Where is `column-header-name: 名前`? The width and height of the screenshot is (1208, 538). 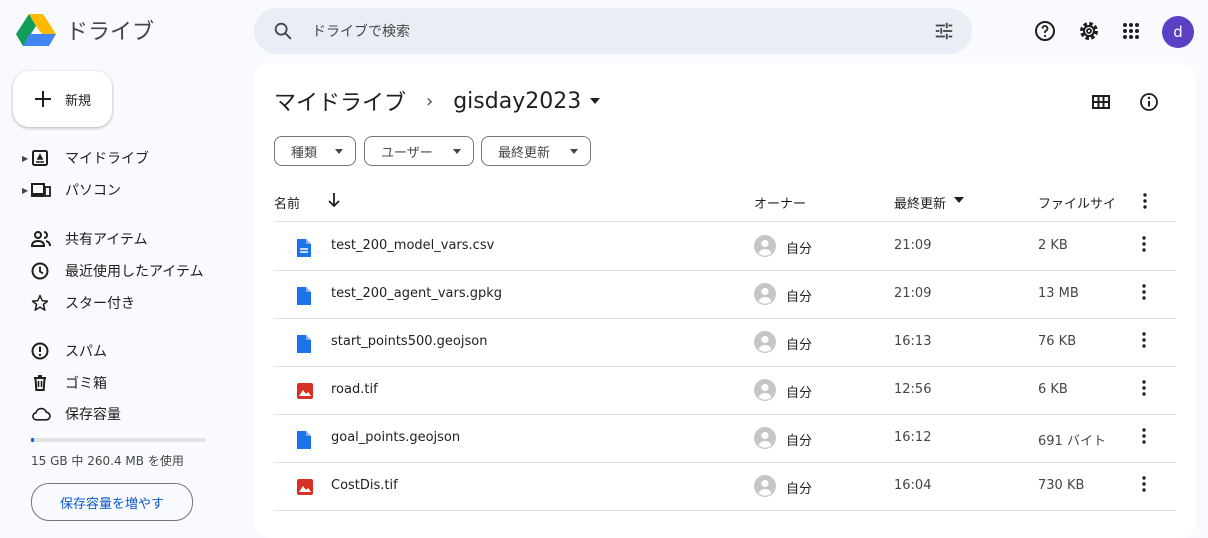 column-header-name: 名前 is located at coordinates (287, 202).